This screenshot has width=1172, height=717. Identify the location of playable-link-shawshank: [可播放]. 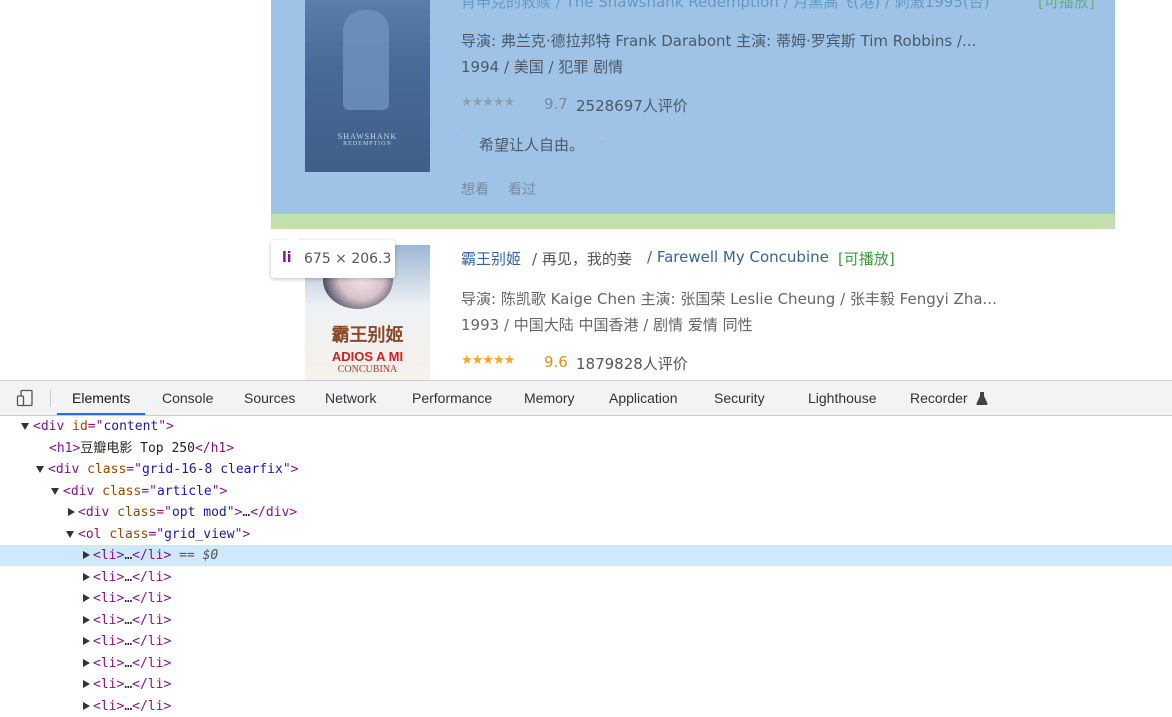
(1066, 6).